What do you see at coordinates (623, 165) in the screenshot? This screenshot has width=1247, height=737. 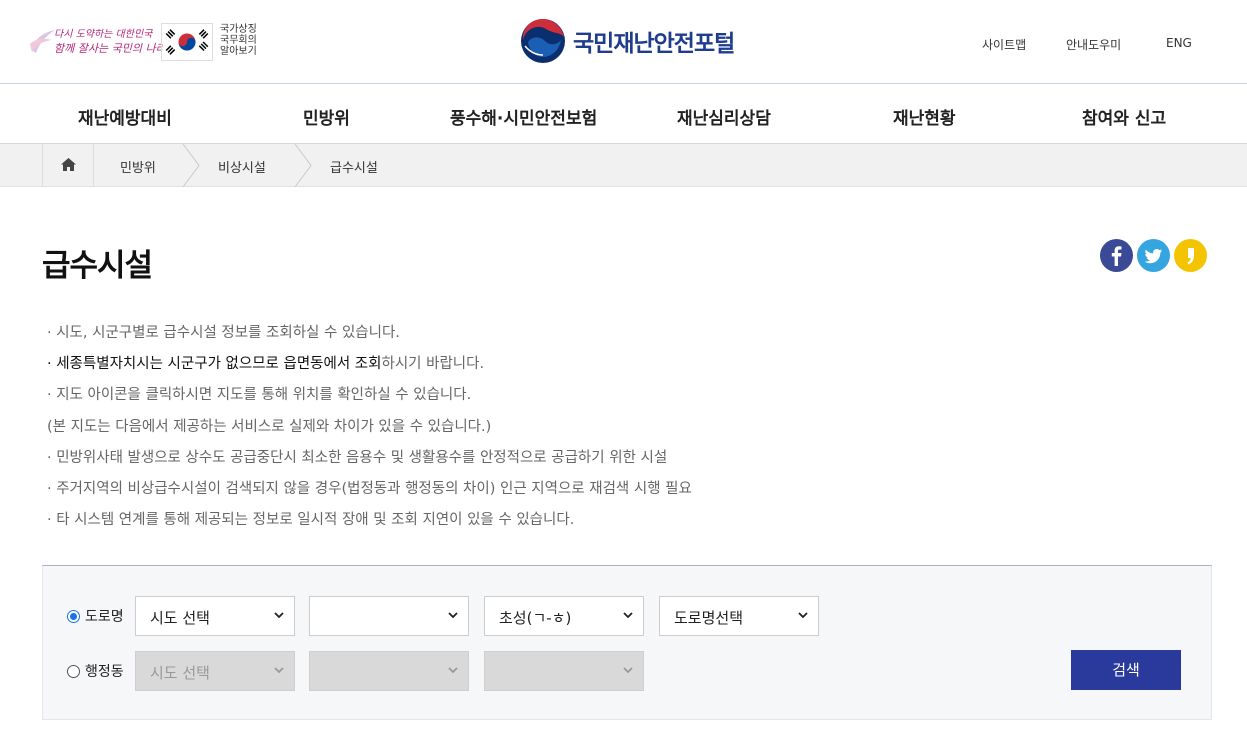 I see `breadcrumb: 민방위 비상시설 급수시설` at bounding box center [623, 165].